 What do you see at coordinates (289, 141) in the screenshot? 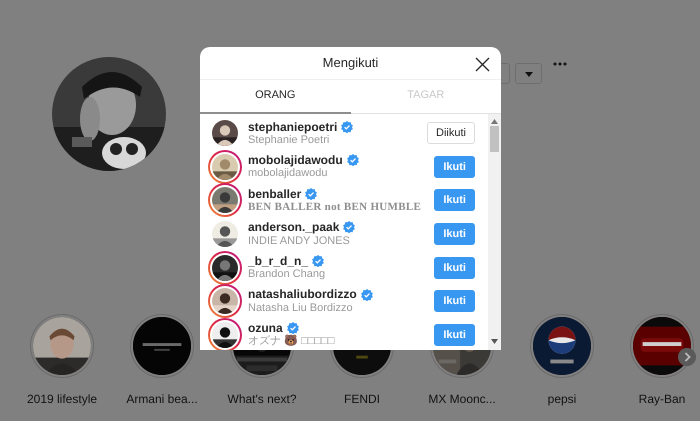
I see `full-name: Stephanie Poetri` at bounding box center [289, 141].